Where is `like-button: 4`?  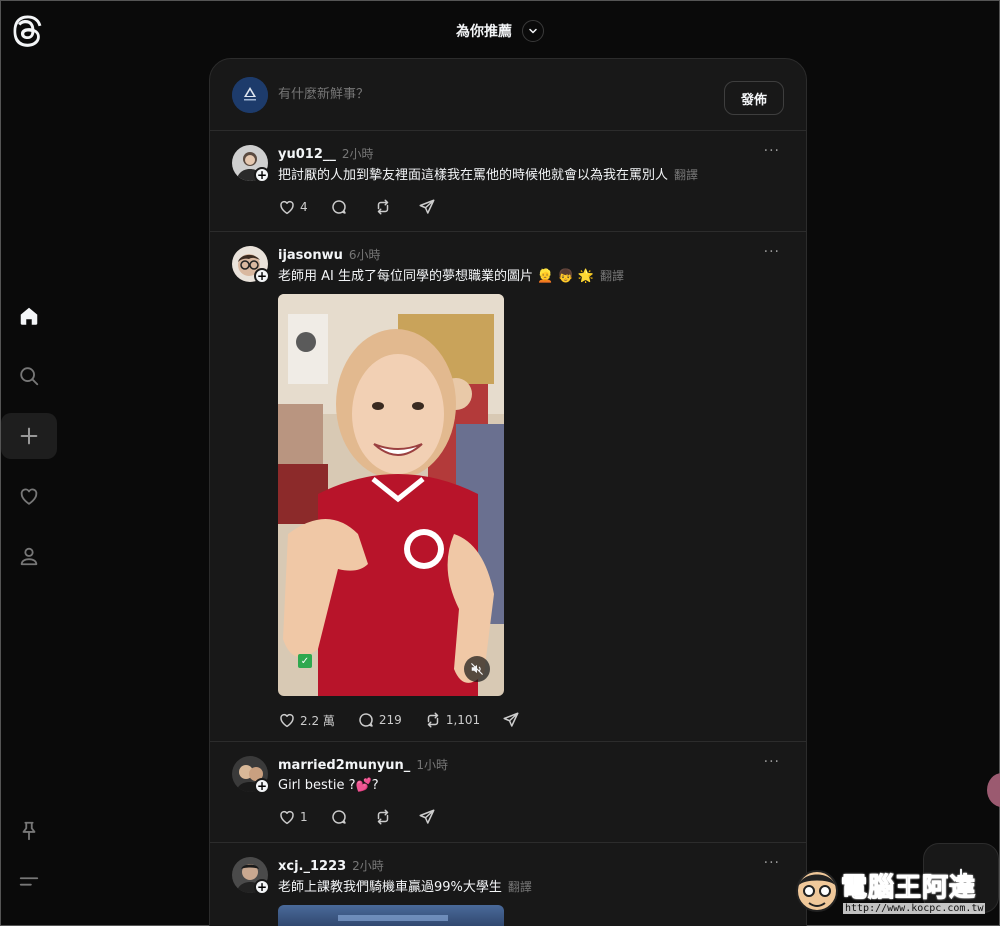 like-button: 4 is located at coordinates (293, 207).